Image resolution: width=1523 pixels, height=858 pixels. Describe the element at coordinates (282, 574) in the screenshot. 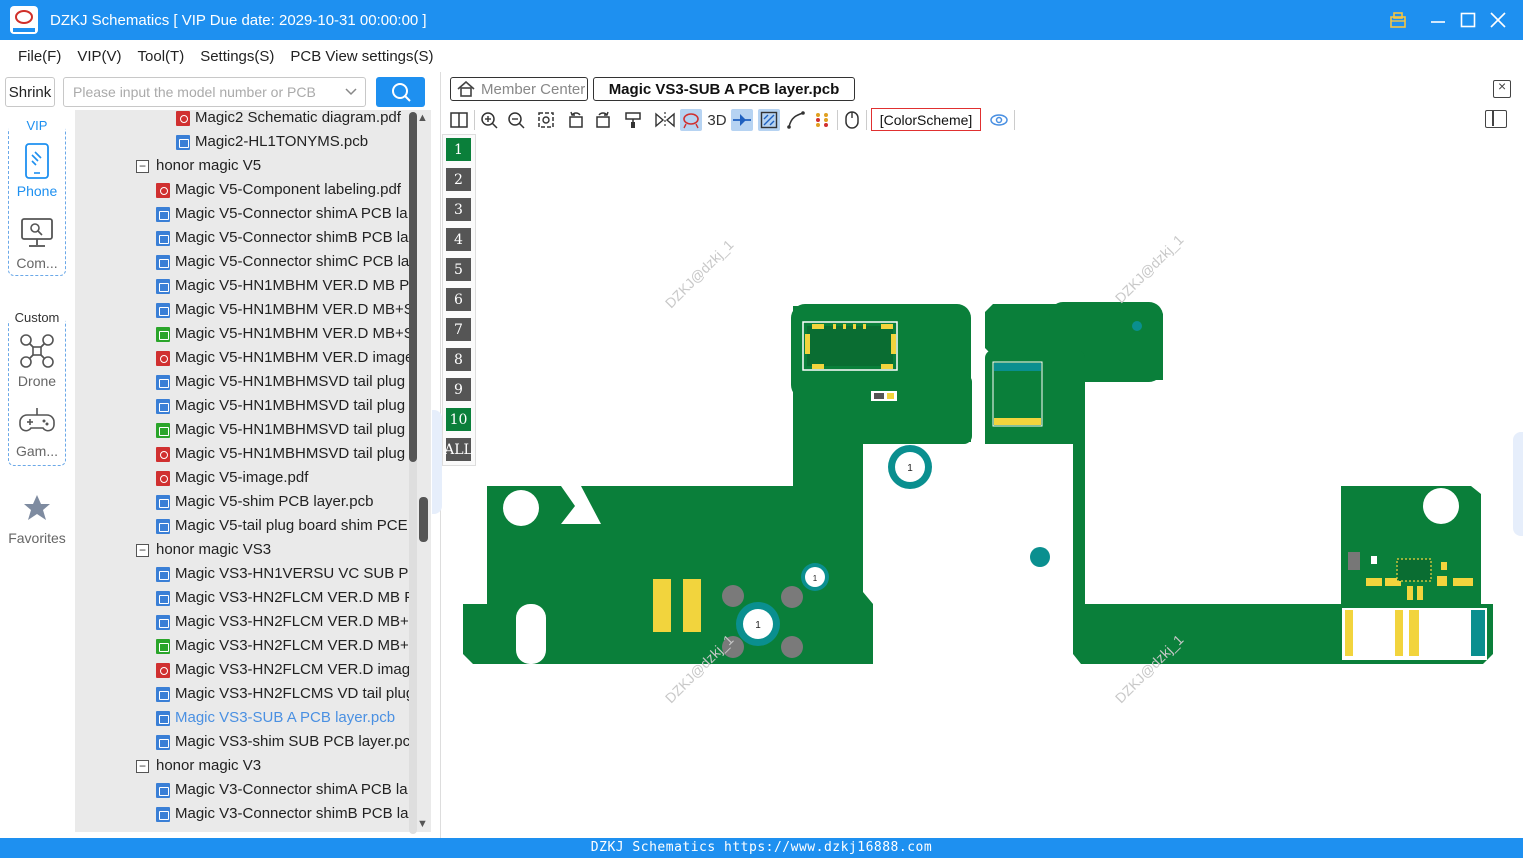

I see `tree-file: Magic VS3-HN1VERSU VC SUB PCE` at that location.